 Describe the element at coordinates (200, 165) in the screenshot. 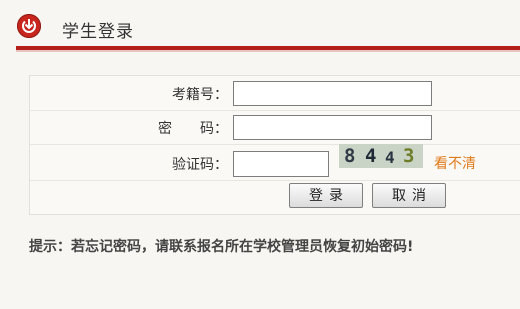

I see `captcha-label: 验证码：` at that location.